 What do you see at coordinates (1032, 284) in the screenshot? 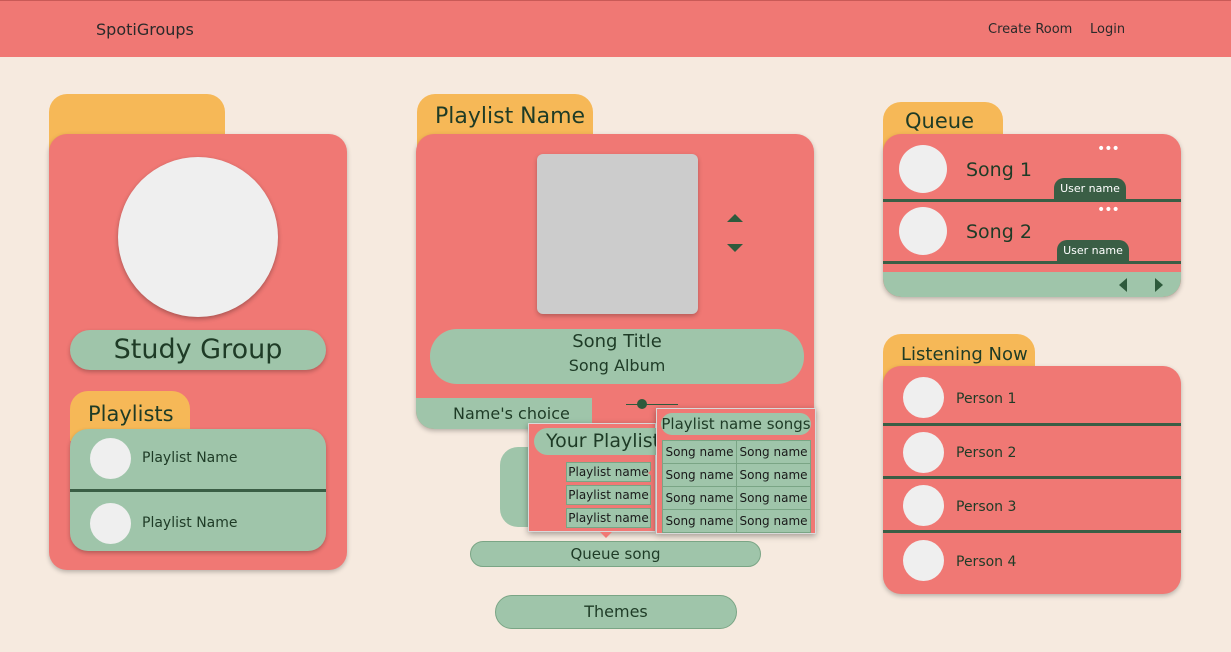
I see `queue-pagination` at bounding box center [1032, 284].